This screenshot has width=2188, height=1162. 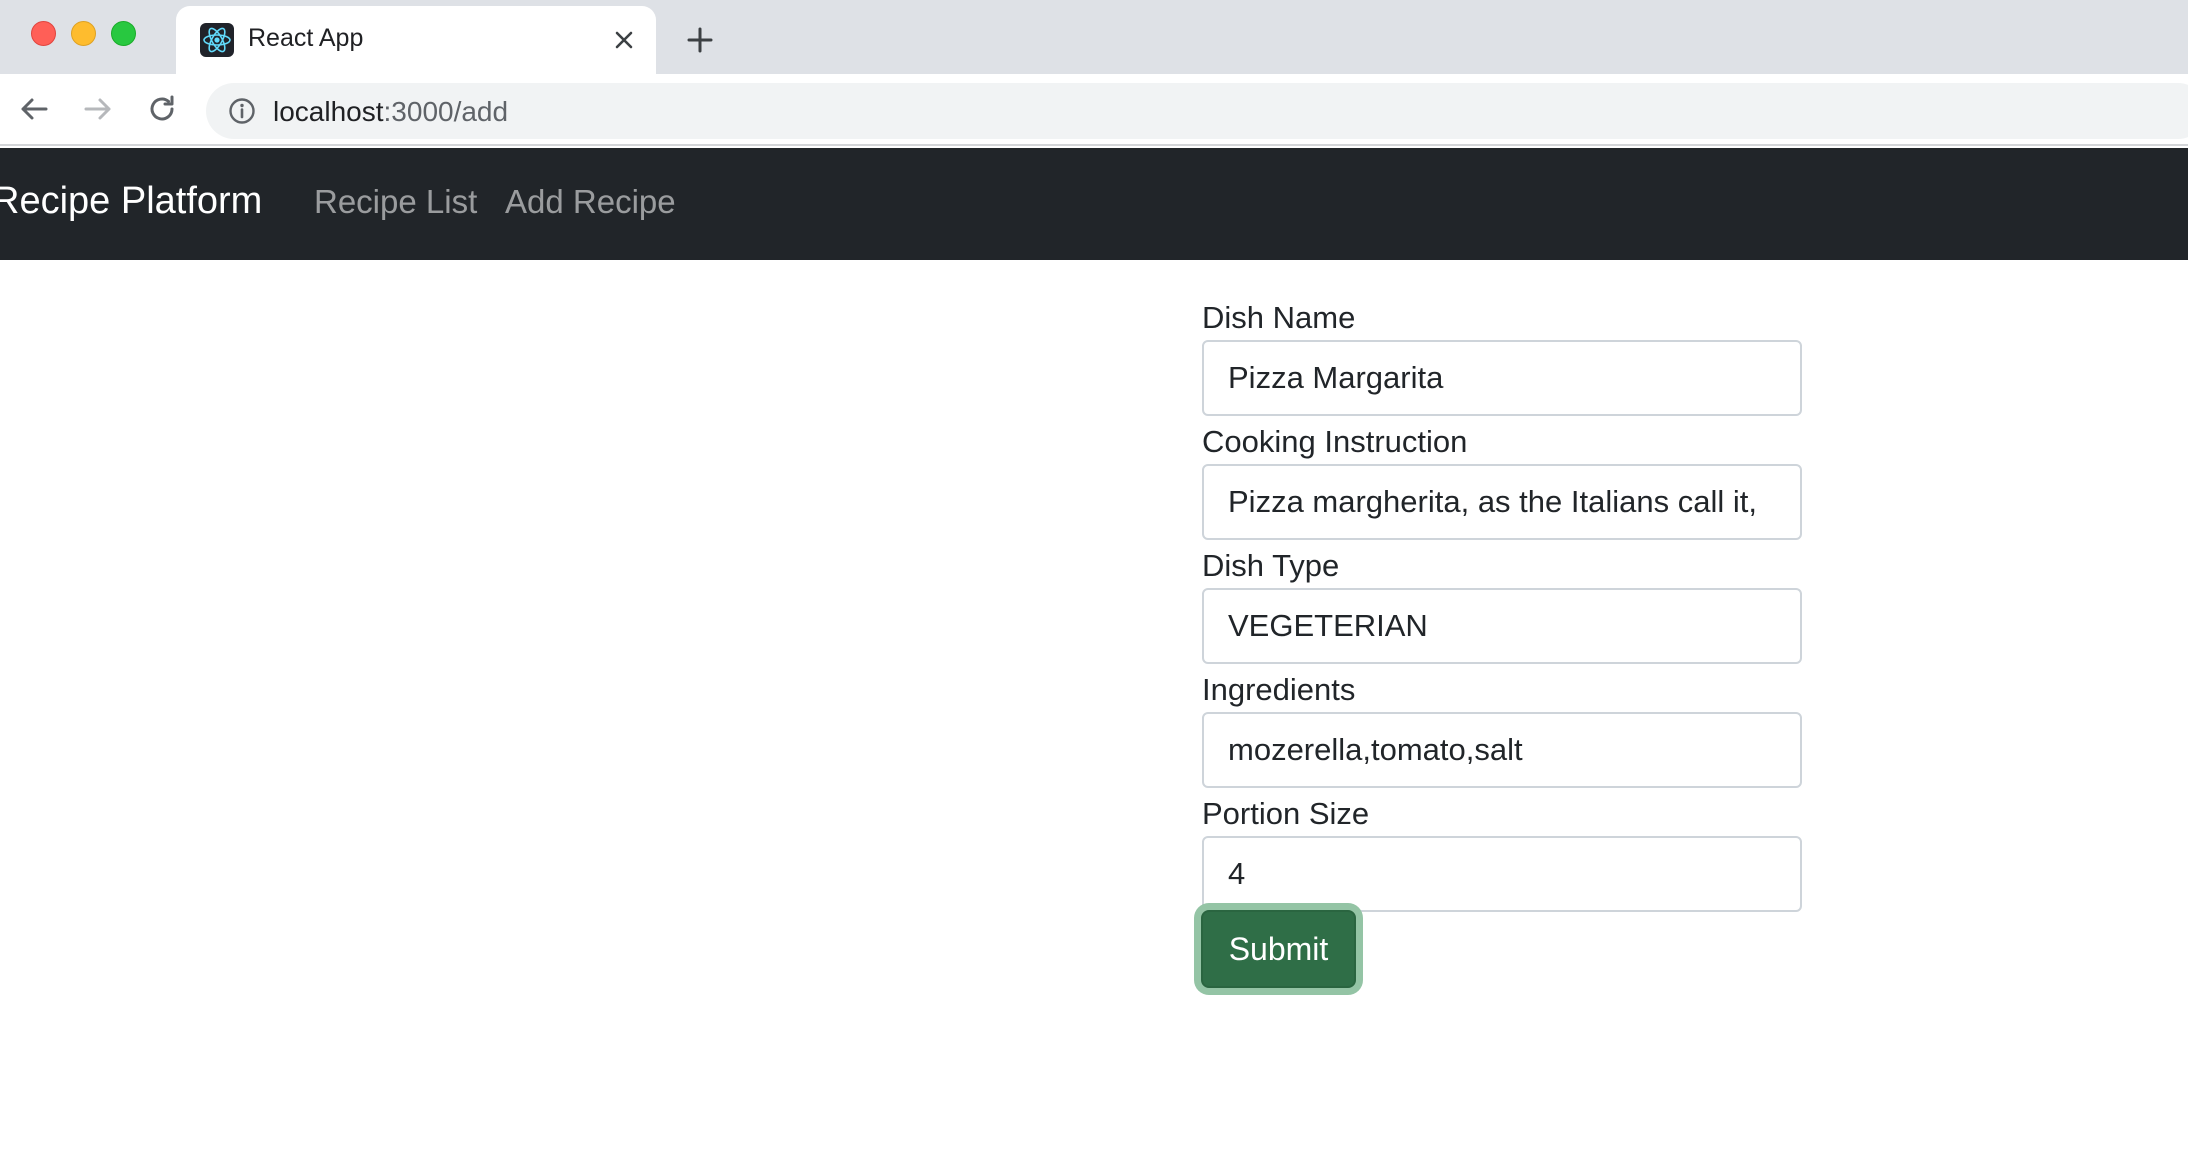 I want to click on submit-button: Submit, so click(x=1278, y=949).